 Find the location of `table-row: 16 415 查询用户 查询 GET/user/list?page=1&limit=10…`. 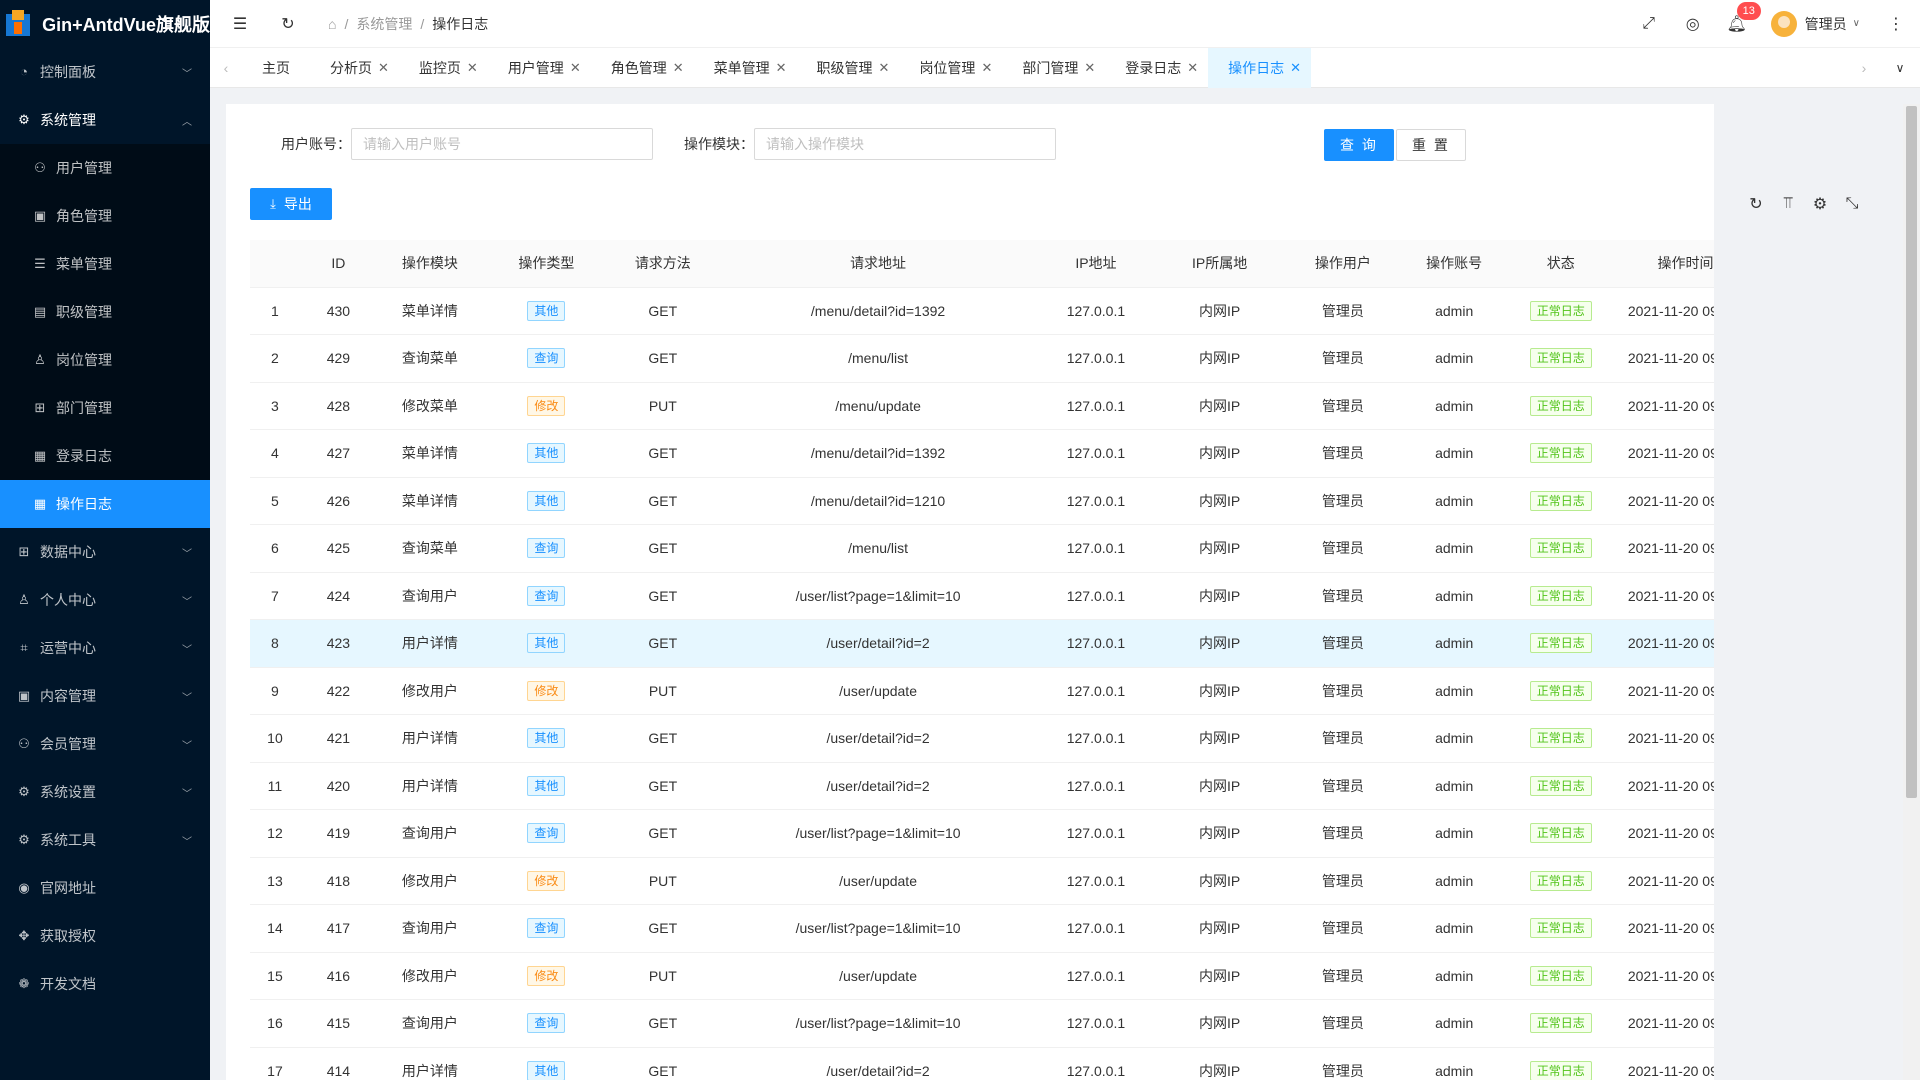

table-row: 16 415 查询用户 查询 GET/user/list?page=1&limit=10… is located at coordinates (982, 1023).